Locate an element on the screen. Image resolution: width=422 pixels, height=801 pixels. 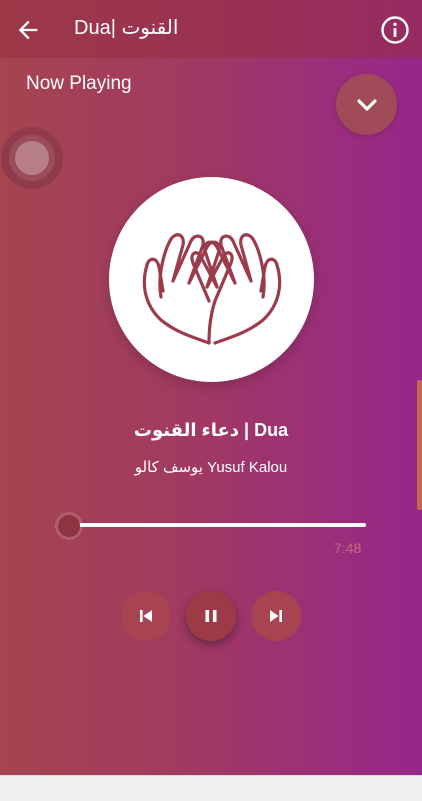
album-artwork is located at coordinates (211, 279).